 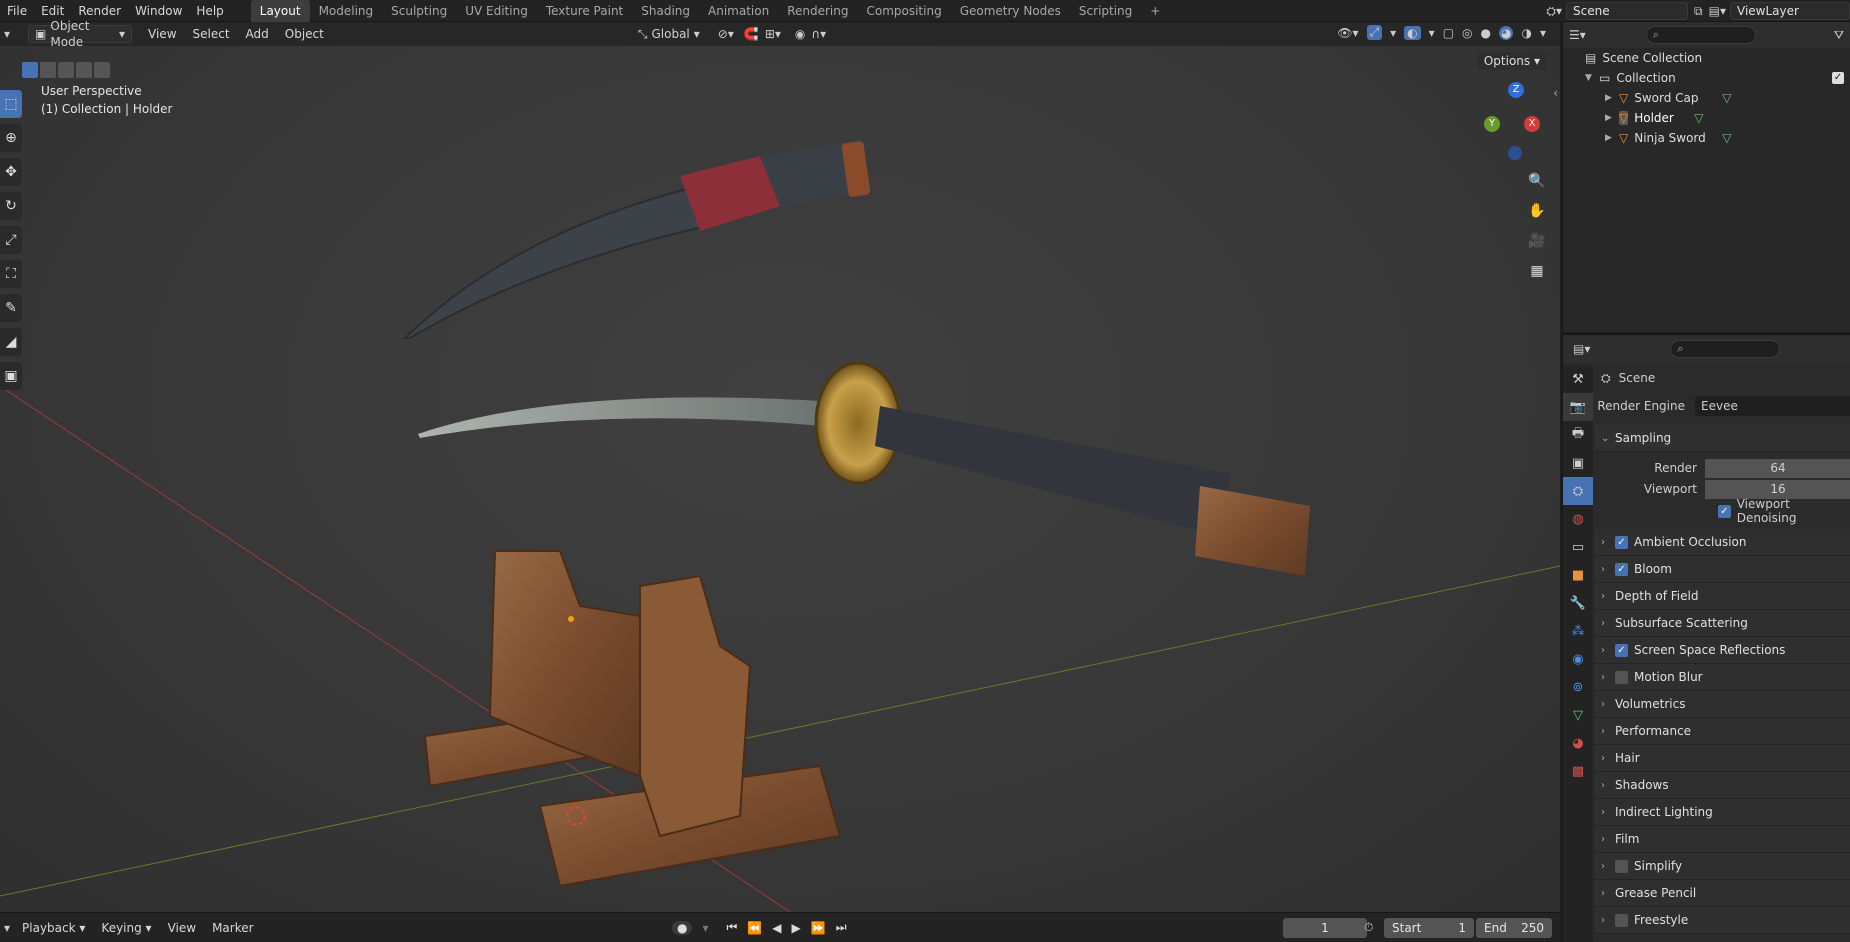 What do you see at coordinates (754, 928) in the screenshot?
I see `prev-keyframe-icon: ⏪` at bounding box center [754, 928].